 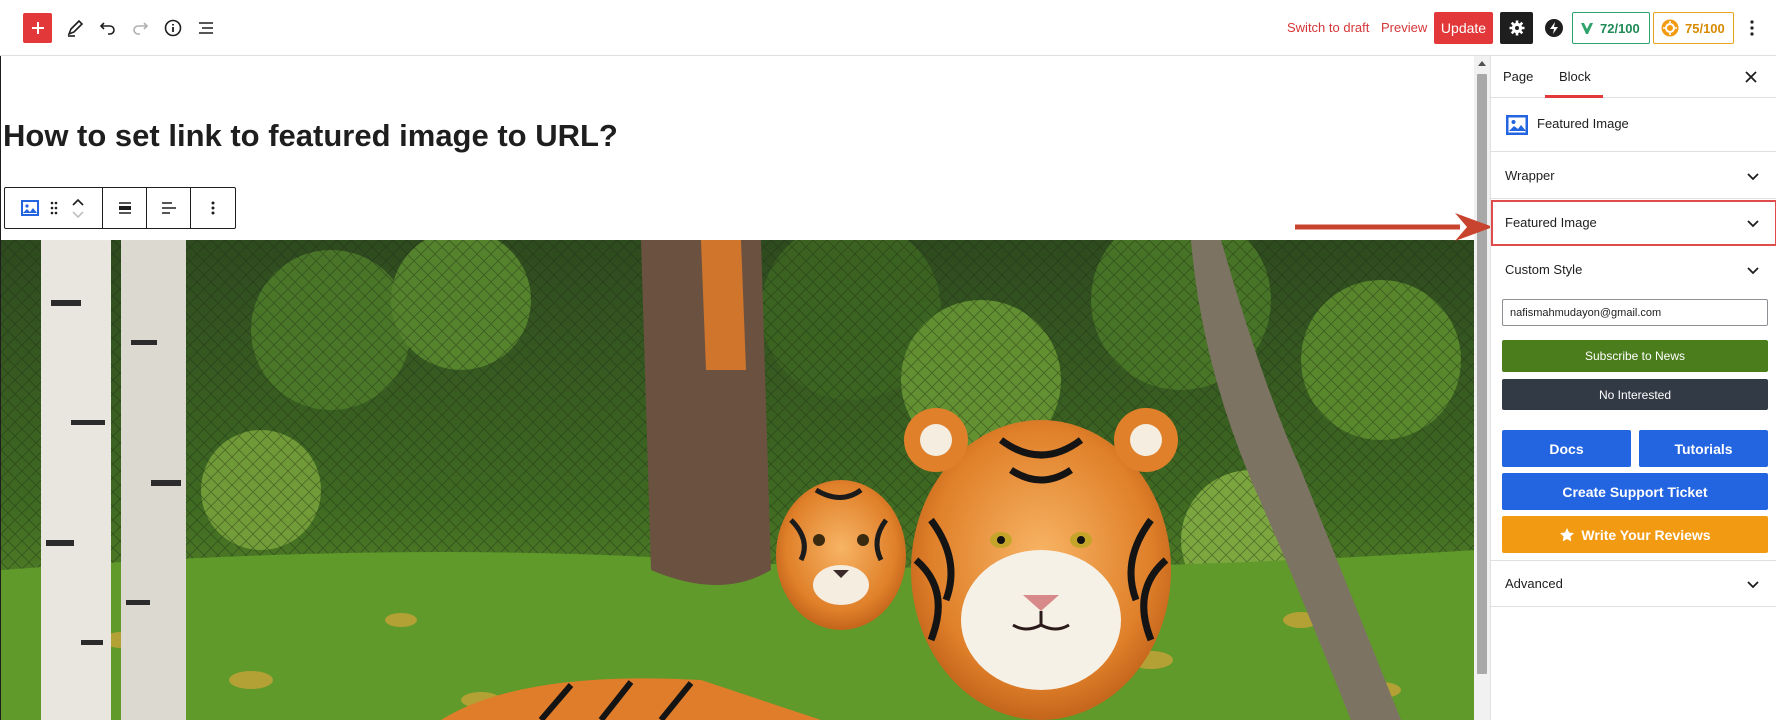 I want to click on panel-title: Featured Image, so click(x=1551, y=222).